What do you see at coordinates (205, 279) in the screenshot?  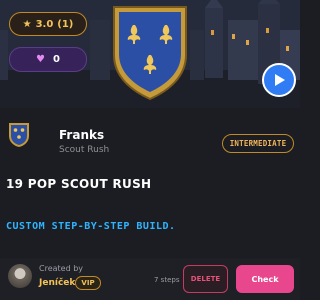 I see `delete-button: DELETE` at bounding box center [205, 279].